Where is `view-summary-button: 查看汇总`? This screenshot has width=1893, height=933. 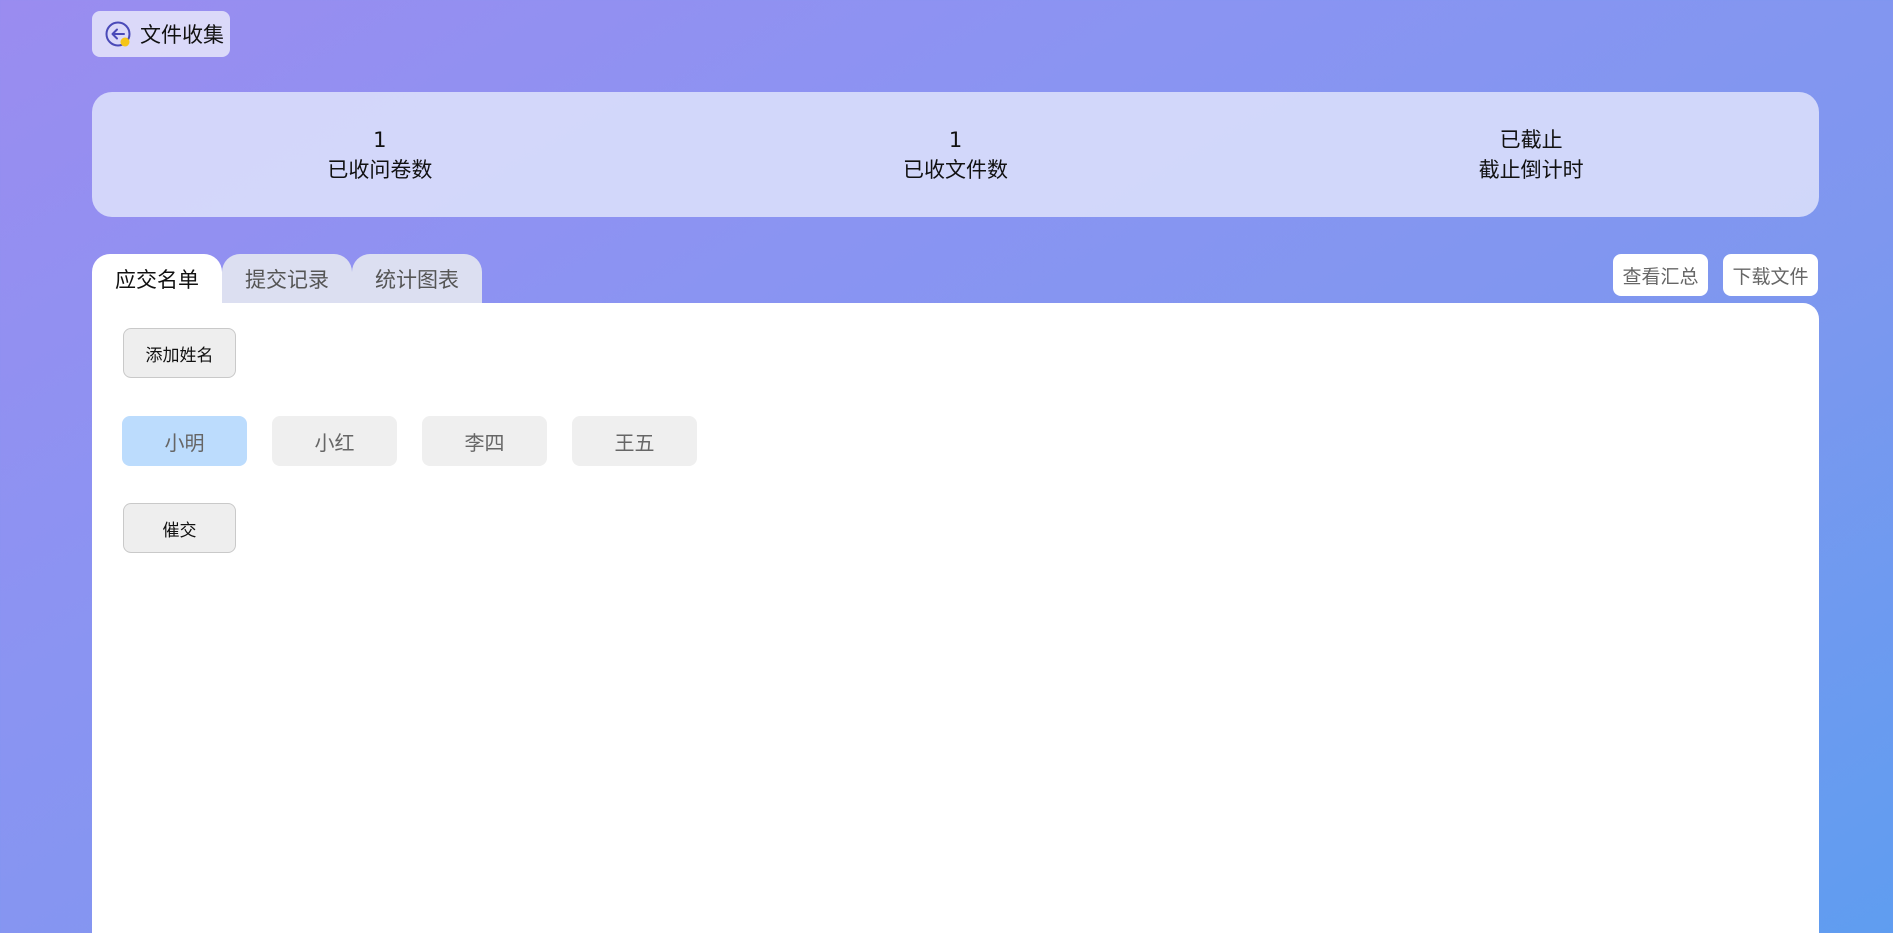 view-summary-button: 查看汇总 is located at coordinates (1660, 275).